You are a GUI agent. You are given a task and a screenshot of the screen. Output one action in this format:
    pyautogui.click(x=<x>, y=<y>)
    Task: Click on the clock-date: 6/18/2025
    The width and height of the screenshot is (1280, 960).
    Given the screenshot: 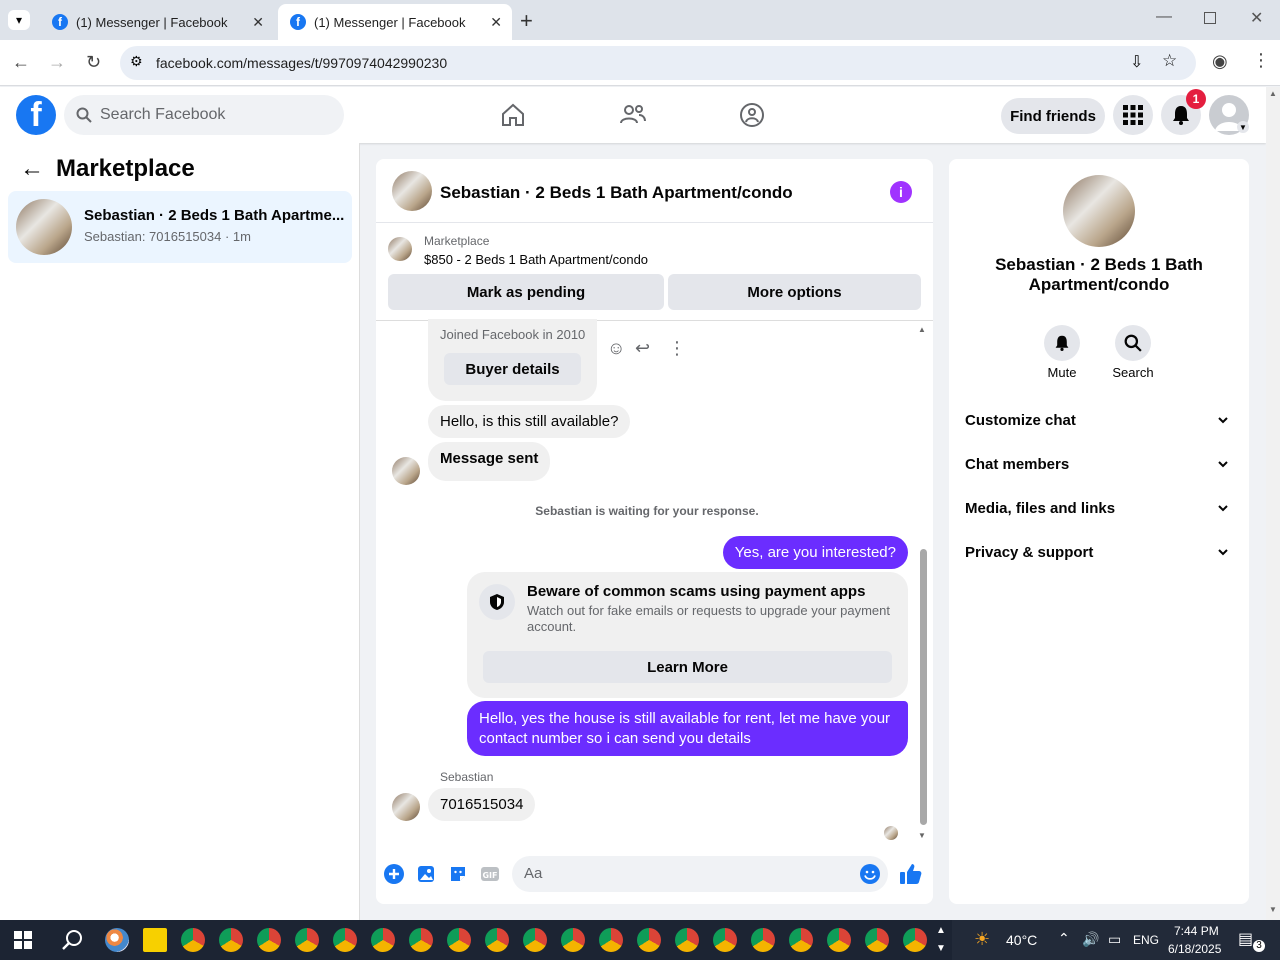 What is the action you would take?
    pyautogui.click(x=1194, y=949)
    